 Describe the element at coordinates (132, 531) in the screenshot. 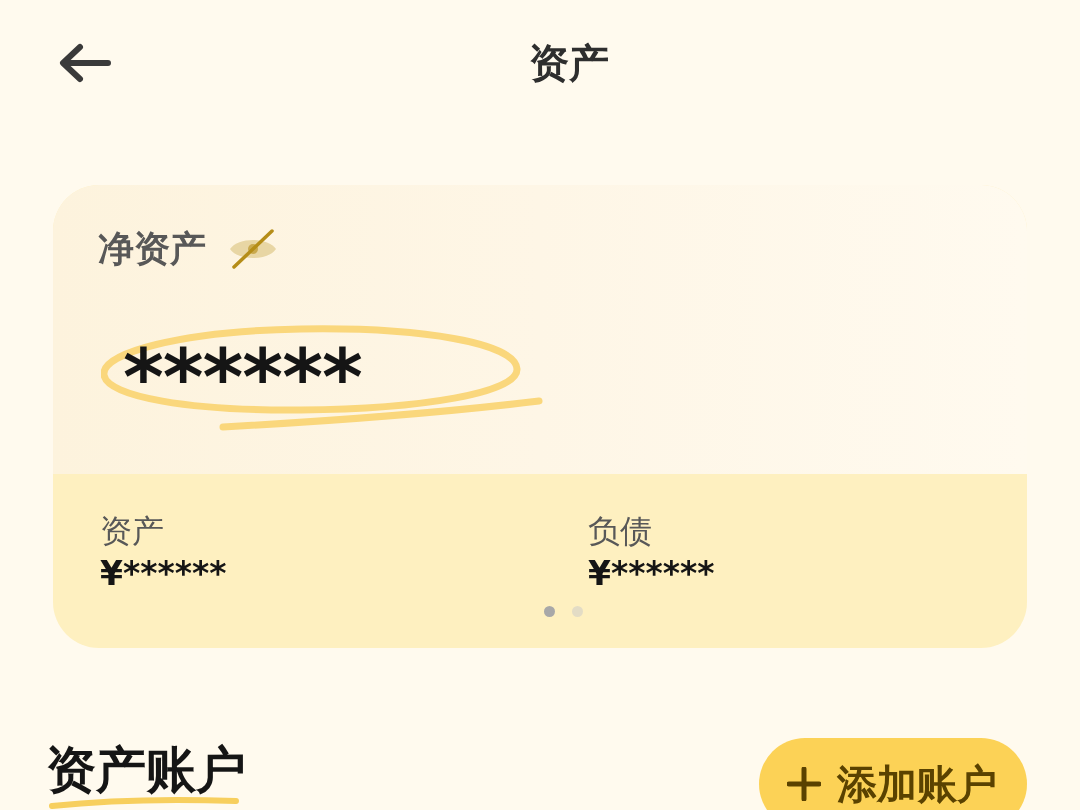

I see `summary-label: 资产` at that location.